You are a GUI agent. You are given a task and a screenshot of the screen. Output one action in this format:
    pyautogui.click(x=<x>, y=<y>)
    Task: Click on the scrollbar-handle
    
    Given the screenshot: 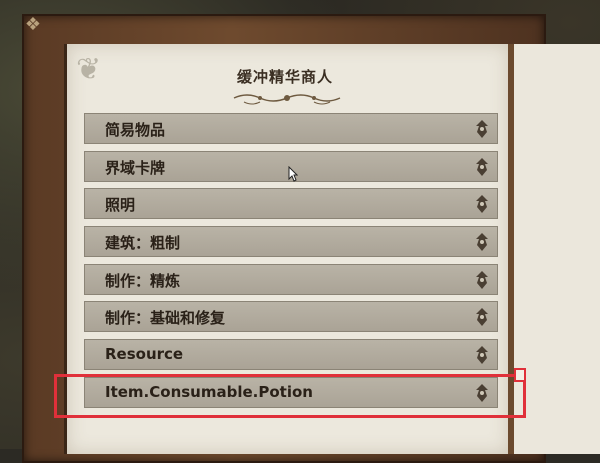 What is the action you would take?
    pyautogui.click(x=520, y=375)
    